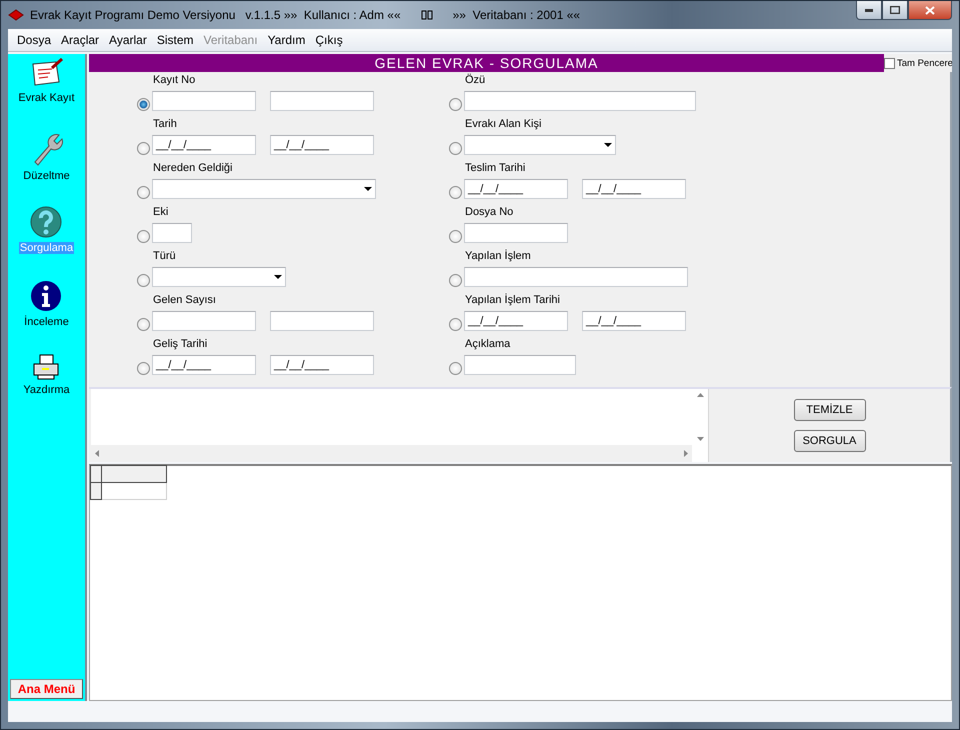 Image resolution: width=960 pixels, height=730 pixels. I want to click on scroll-down-icon, so click(700, 439).